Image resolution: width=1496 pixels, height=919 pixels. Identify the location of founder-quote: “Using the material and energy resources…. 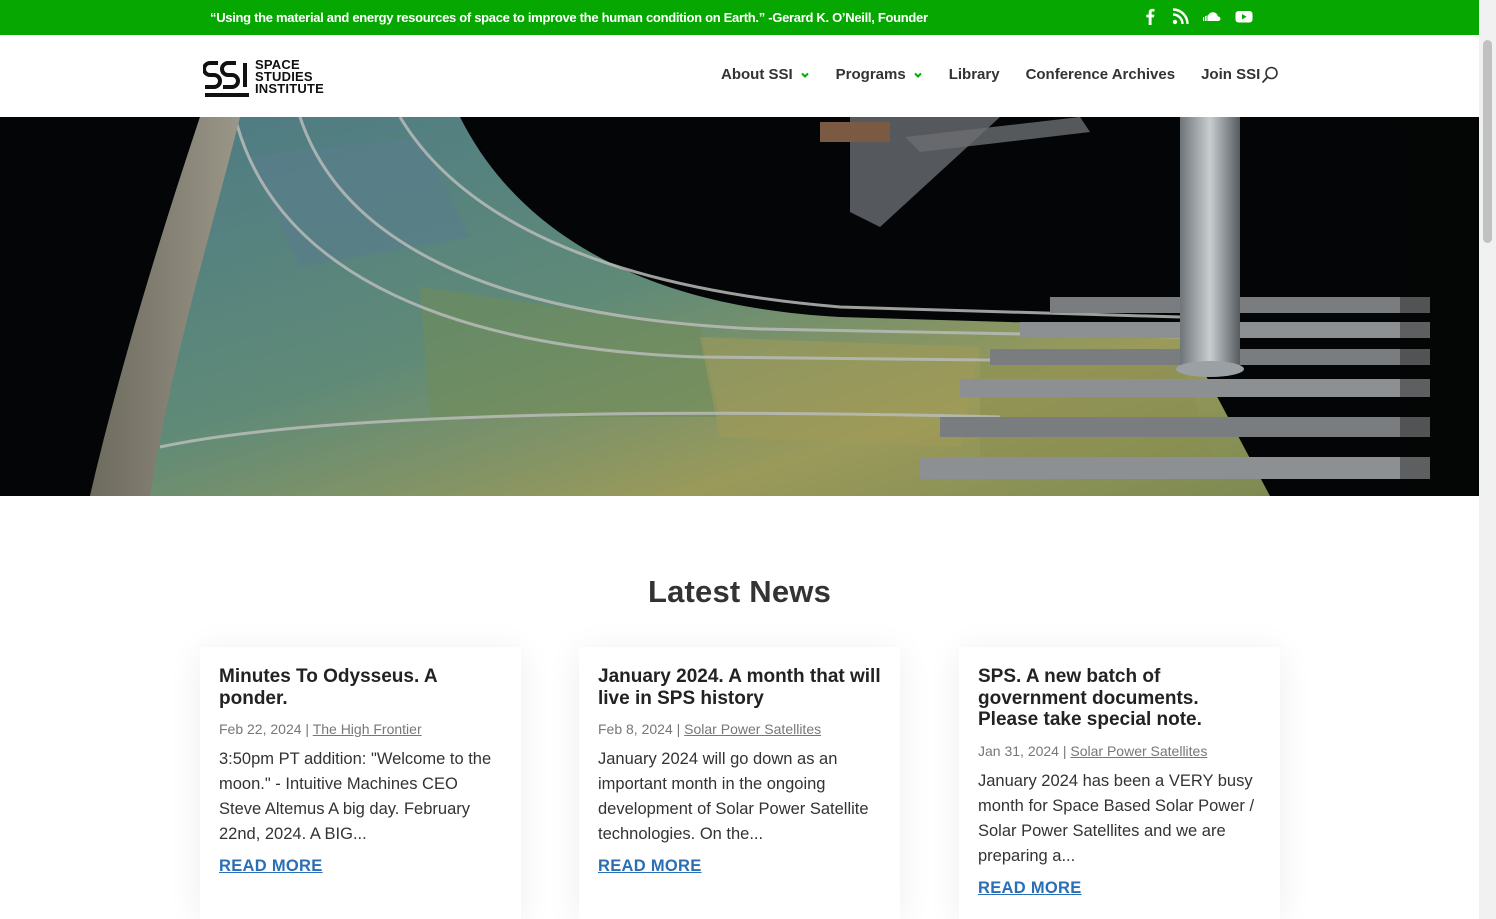
(569, 17).